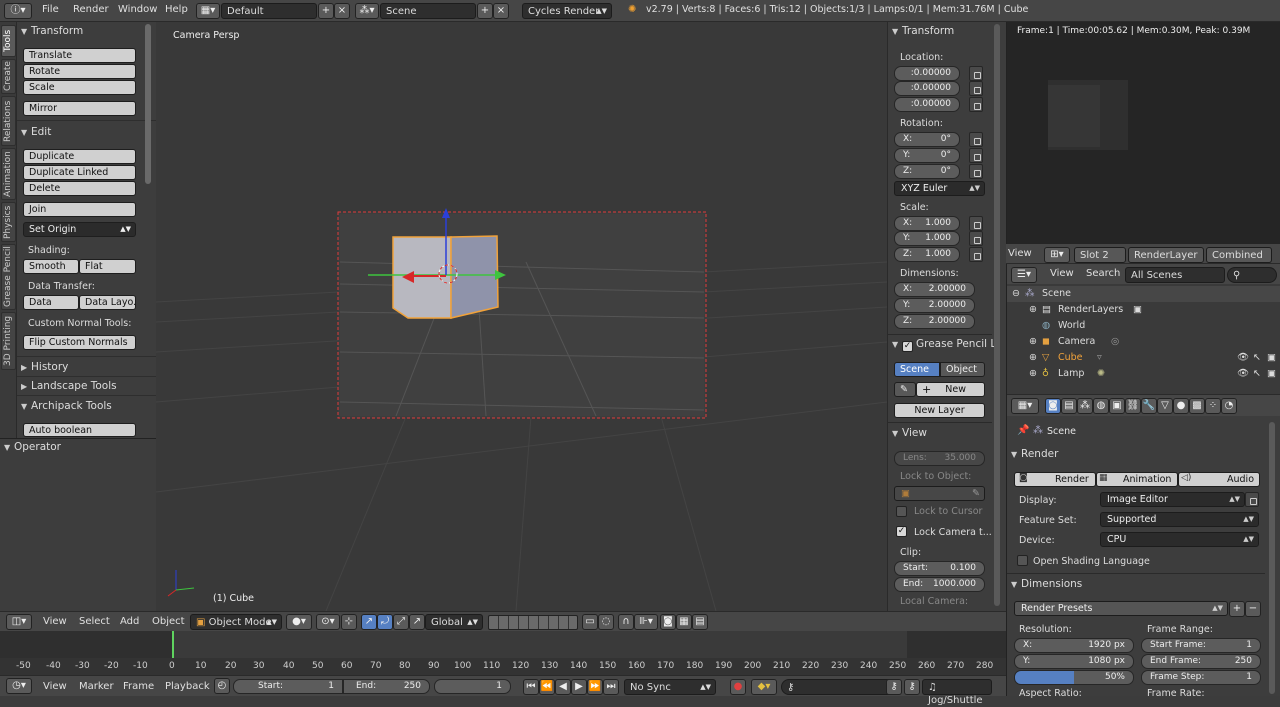  What do you see at coordinates (236, 622) in the screenshot?
I see `interaction-mode-select: ▣ Object Mode ▲▼` at bounding box center [236, 622].